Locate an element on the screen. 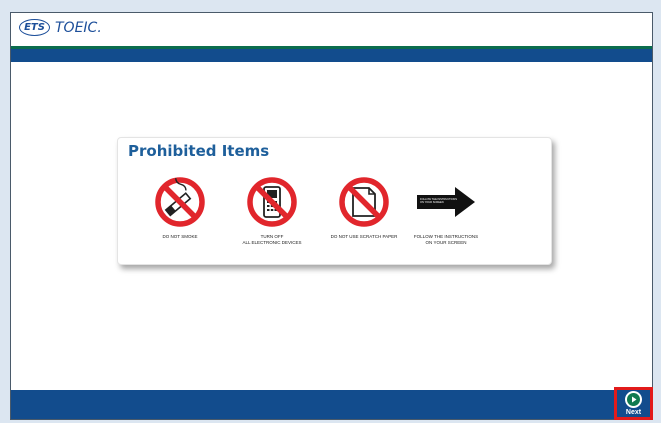  arrow-text: FOLLOW THE INSTRUCTIONS ON YOUR SCREEN is located at coordinates (438, 201).